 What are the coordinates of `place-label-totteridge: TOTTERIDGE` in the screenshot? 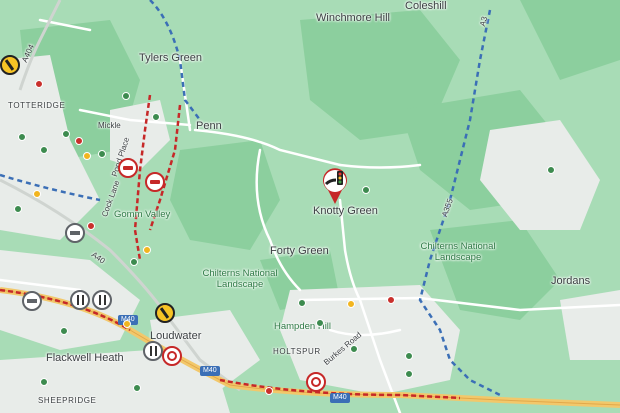 It's located at (37, 105).